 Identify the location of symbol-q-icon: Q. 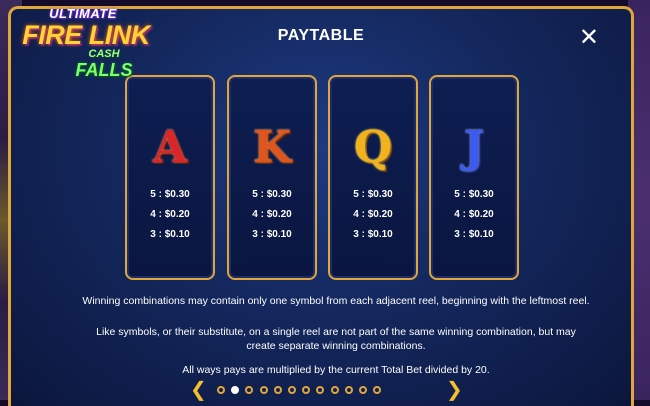
(373, 147).